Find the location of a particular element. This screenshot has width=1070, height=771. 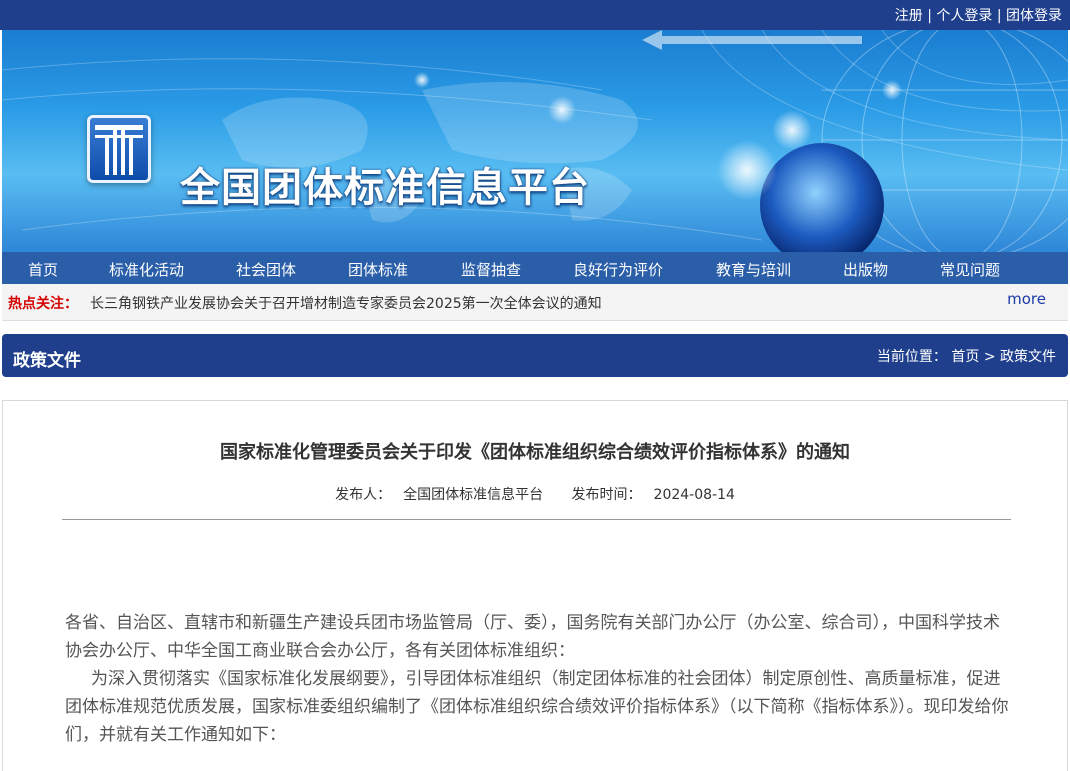

breadcrumb-home: 首页 is located at coordinates (965, 357).